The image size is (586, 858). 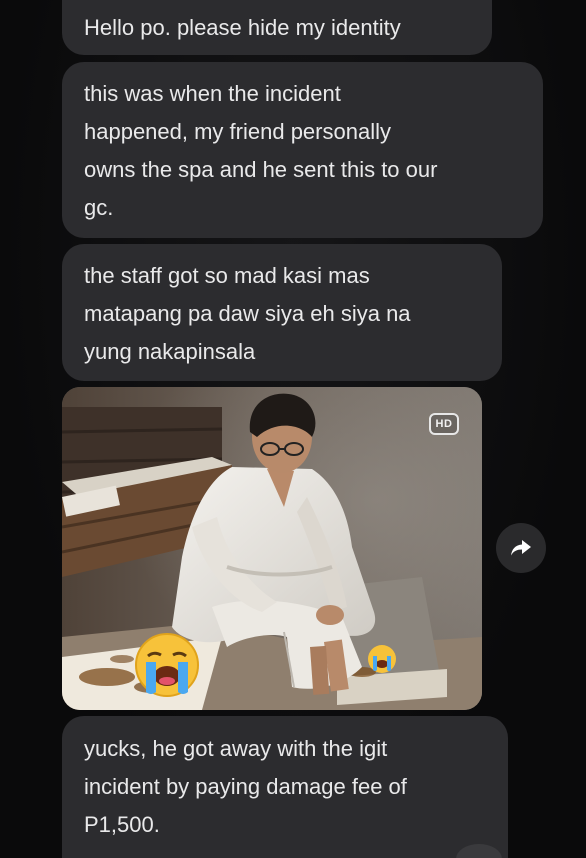 What do you see at coordinates (247, 313) in the screenshot?
I see `message-line: matapang pa daw siya eh siya na` at bounding box center [247, 313].